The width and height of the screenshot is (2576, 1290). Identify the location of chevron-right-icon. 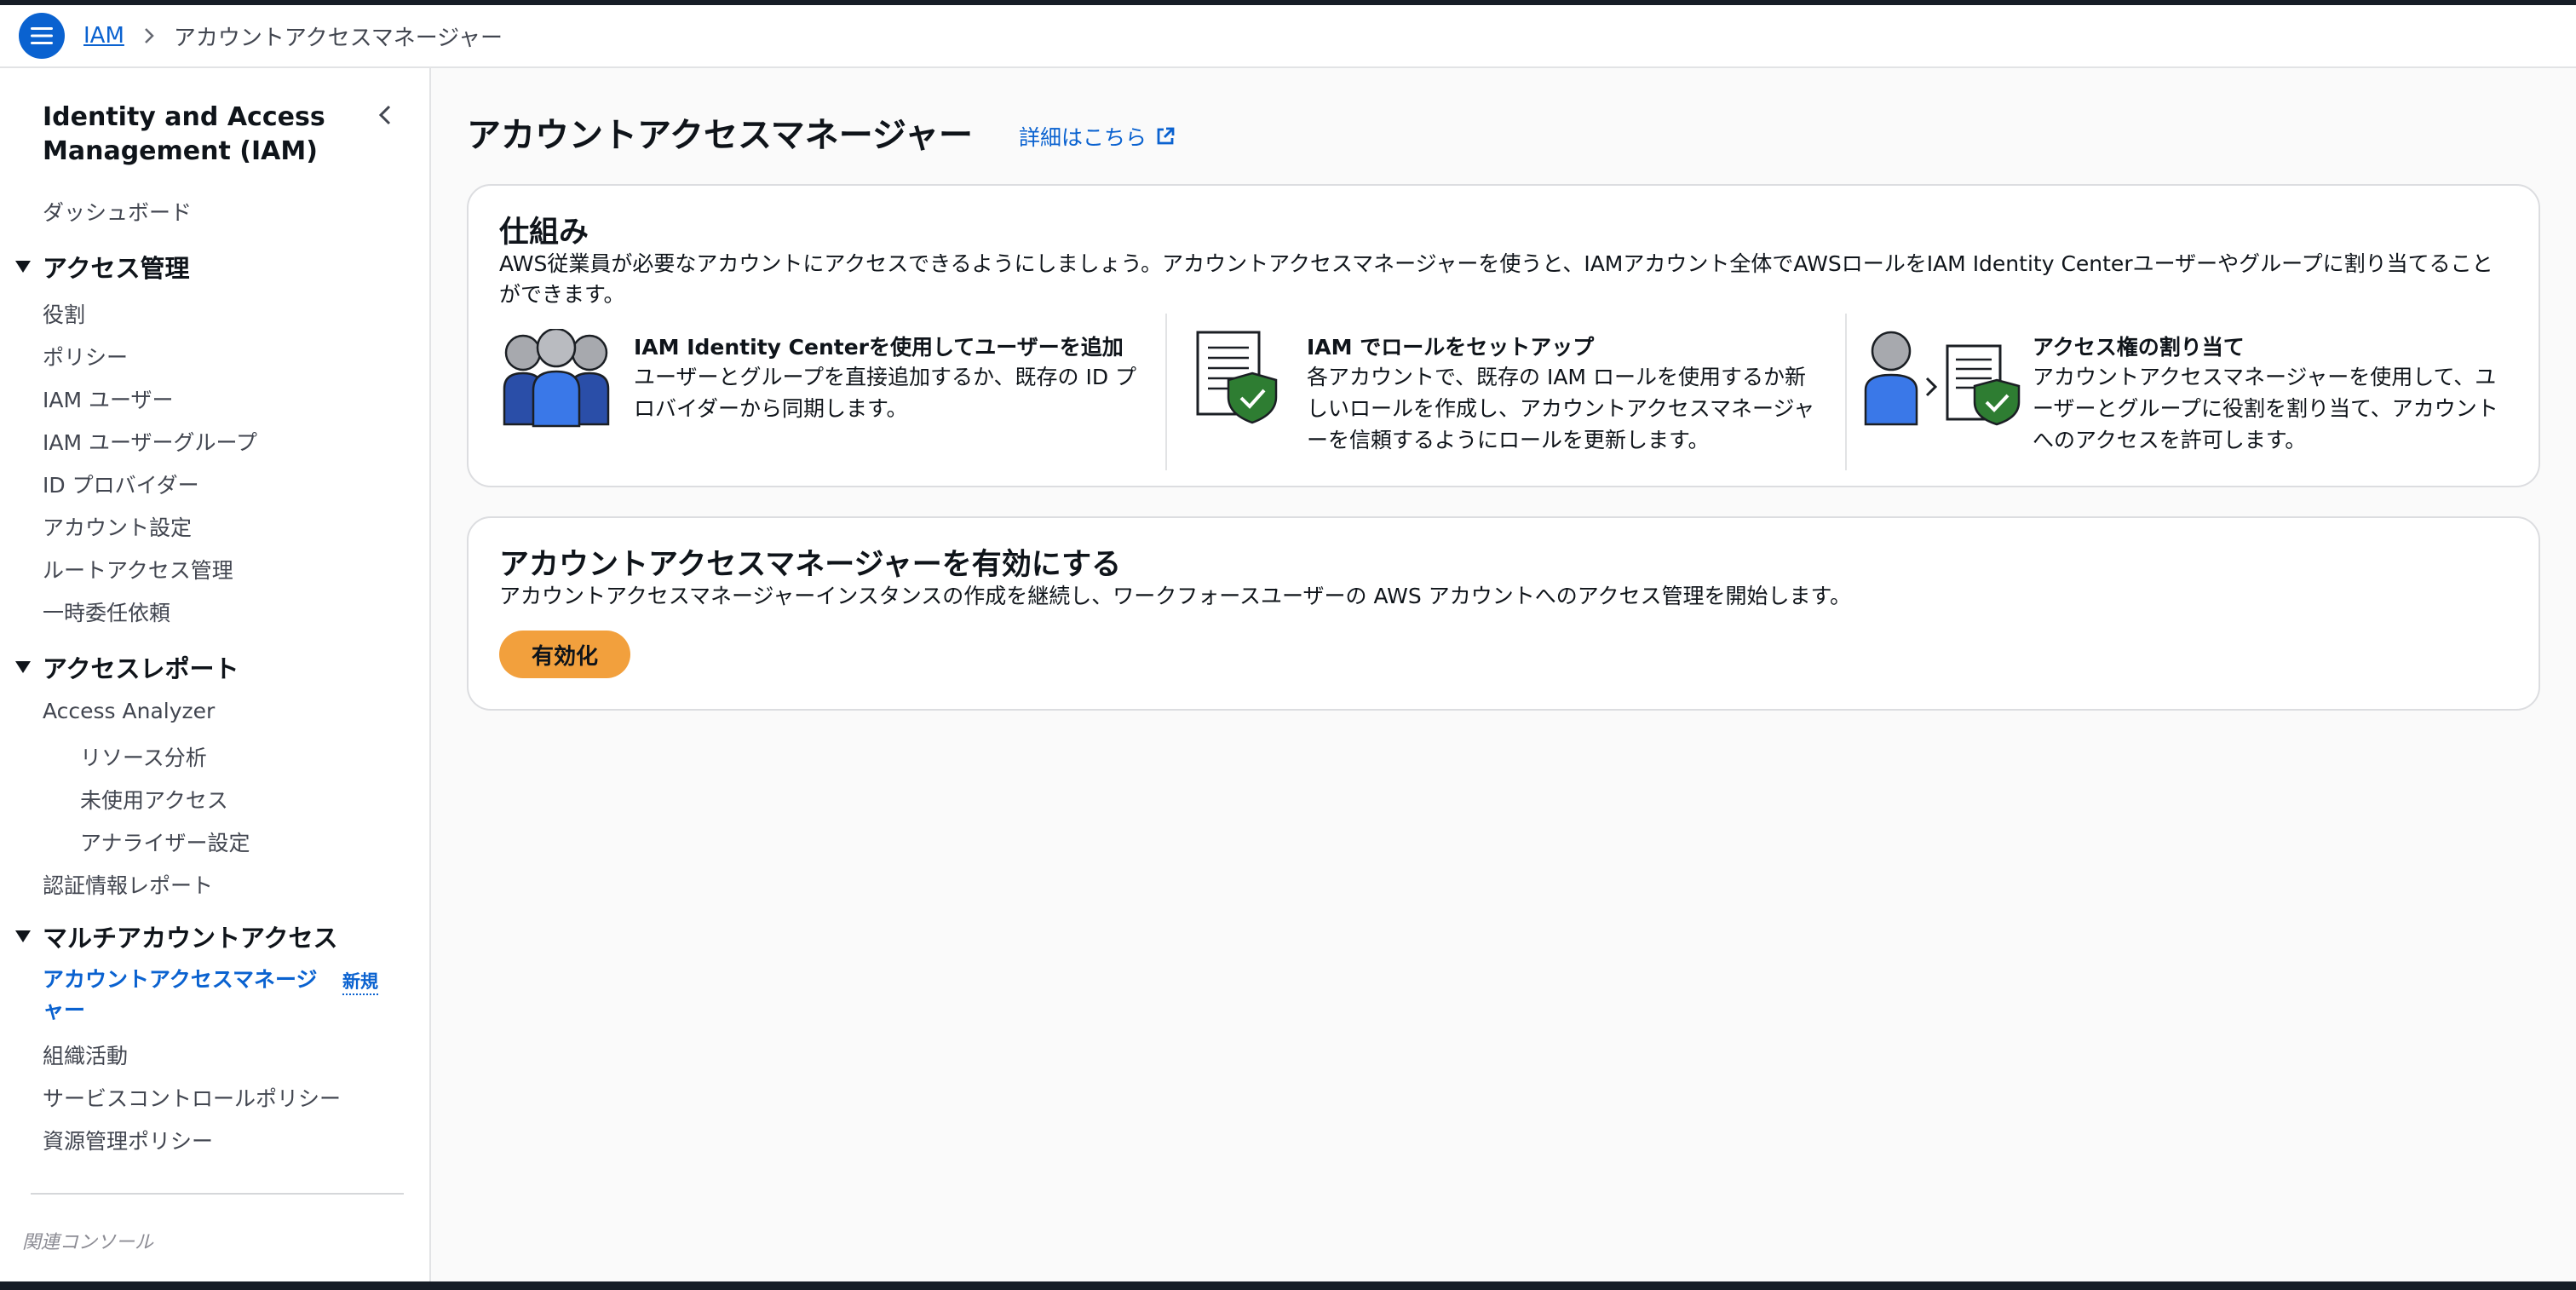
(149, 35).